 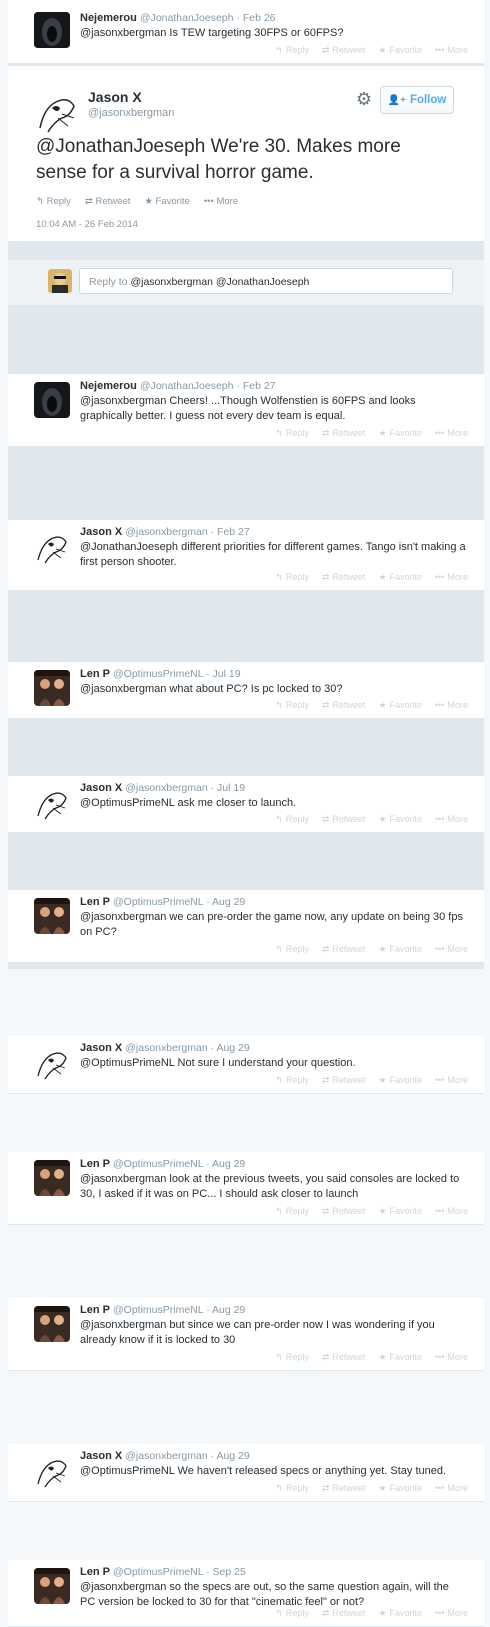 What do you see at coordinates (131, 113) in the screenshot?
I see `author-handle: @jasonxbergman` at bounding box center [131, 113].